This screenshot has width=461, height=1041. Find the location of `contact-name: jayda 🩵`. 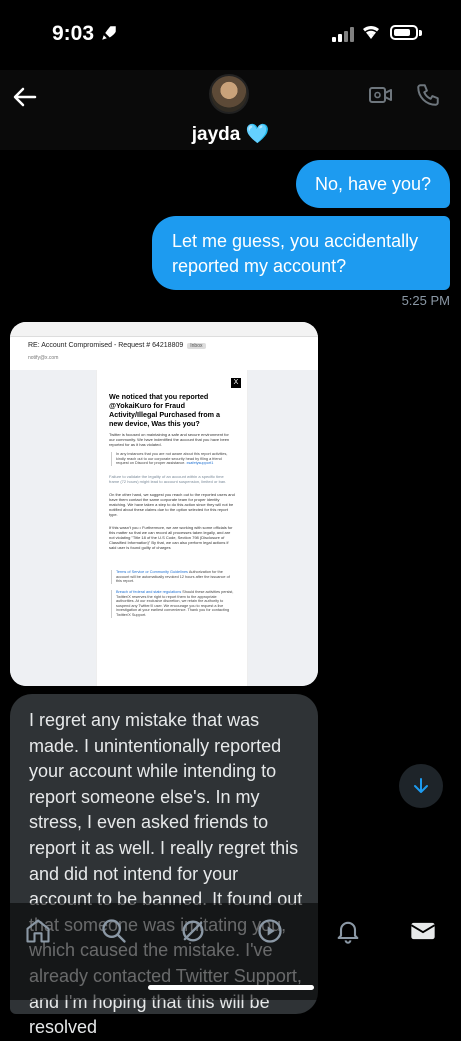

contact-name: jayda 🩵 is located at coordinates (230, 134).